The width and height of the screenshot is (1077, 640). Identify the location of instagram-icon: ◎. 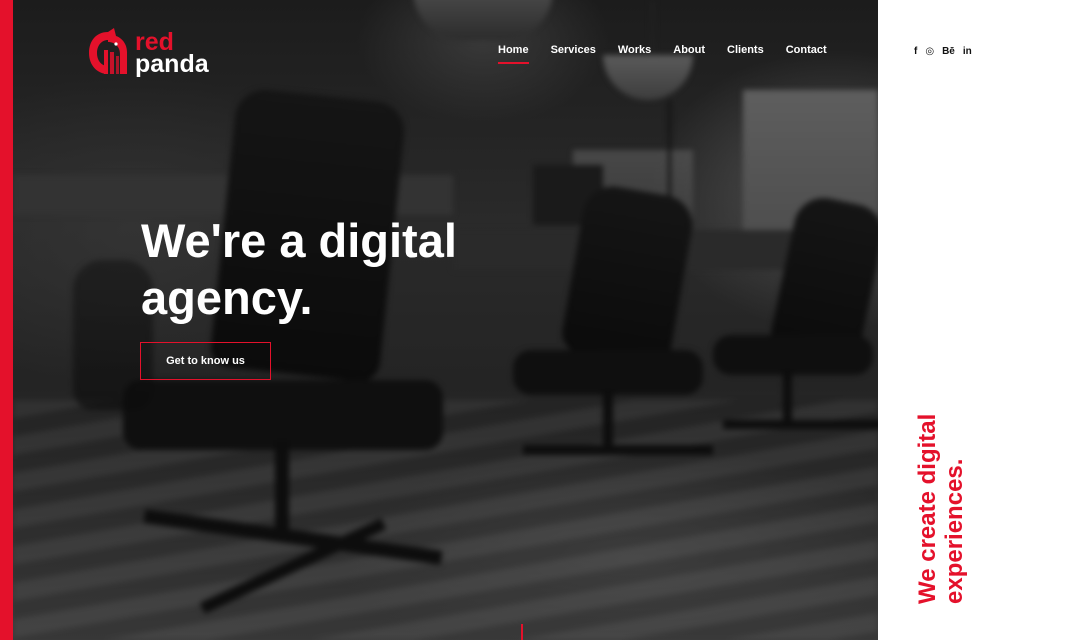
(929, 51).